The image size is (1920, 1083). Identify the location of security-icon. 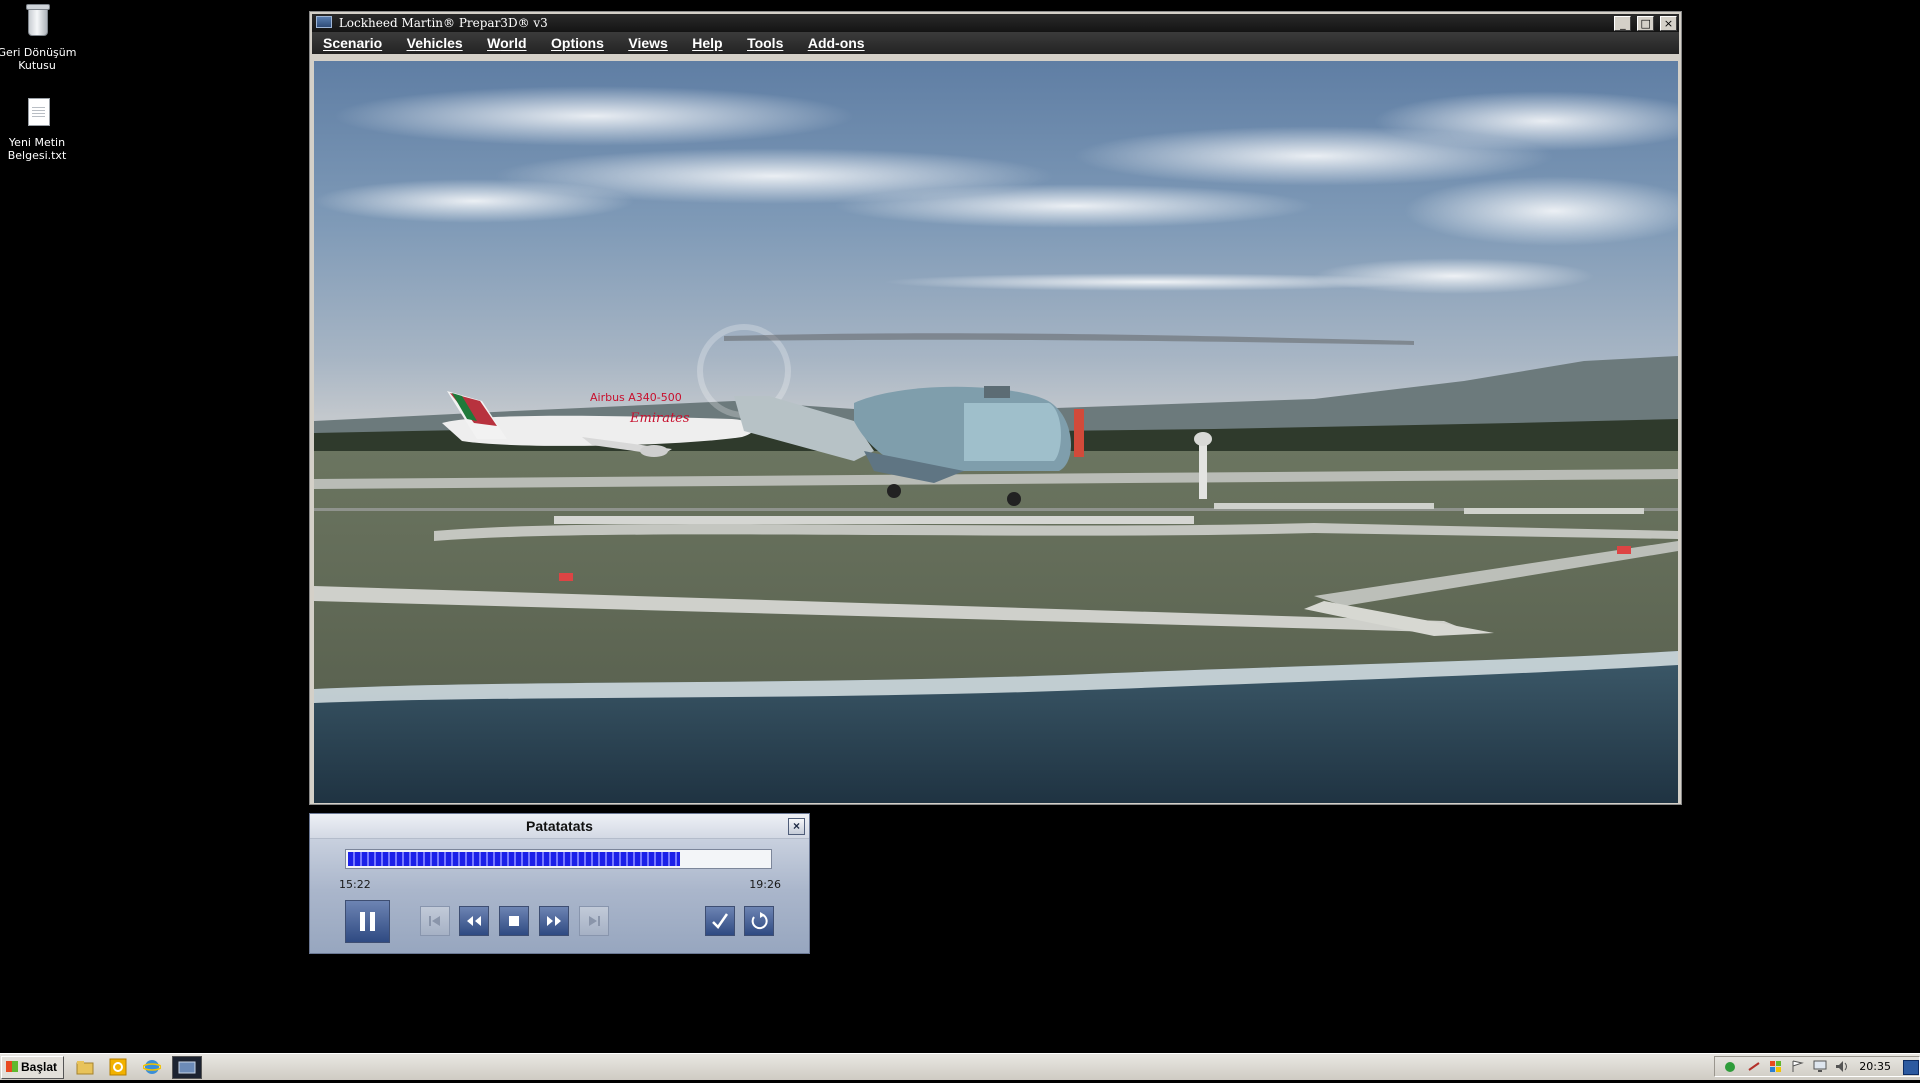
(1730, 1066).